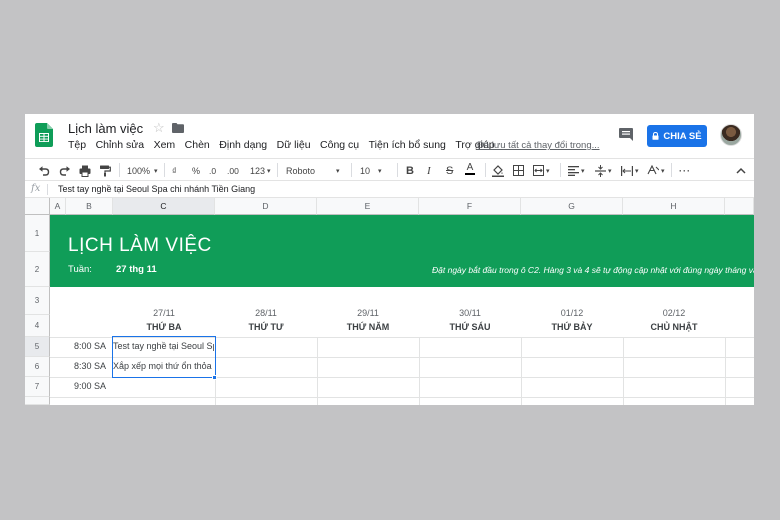 The image size is (780, 520). What do you see at coordinates (572, 206) in the screenshot?
I see `column-header-g: G` at bounding box center [572, 206].